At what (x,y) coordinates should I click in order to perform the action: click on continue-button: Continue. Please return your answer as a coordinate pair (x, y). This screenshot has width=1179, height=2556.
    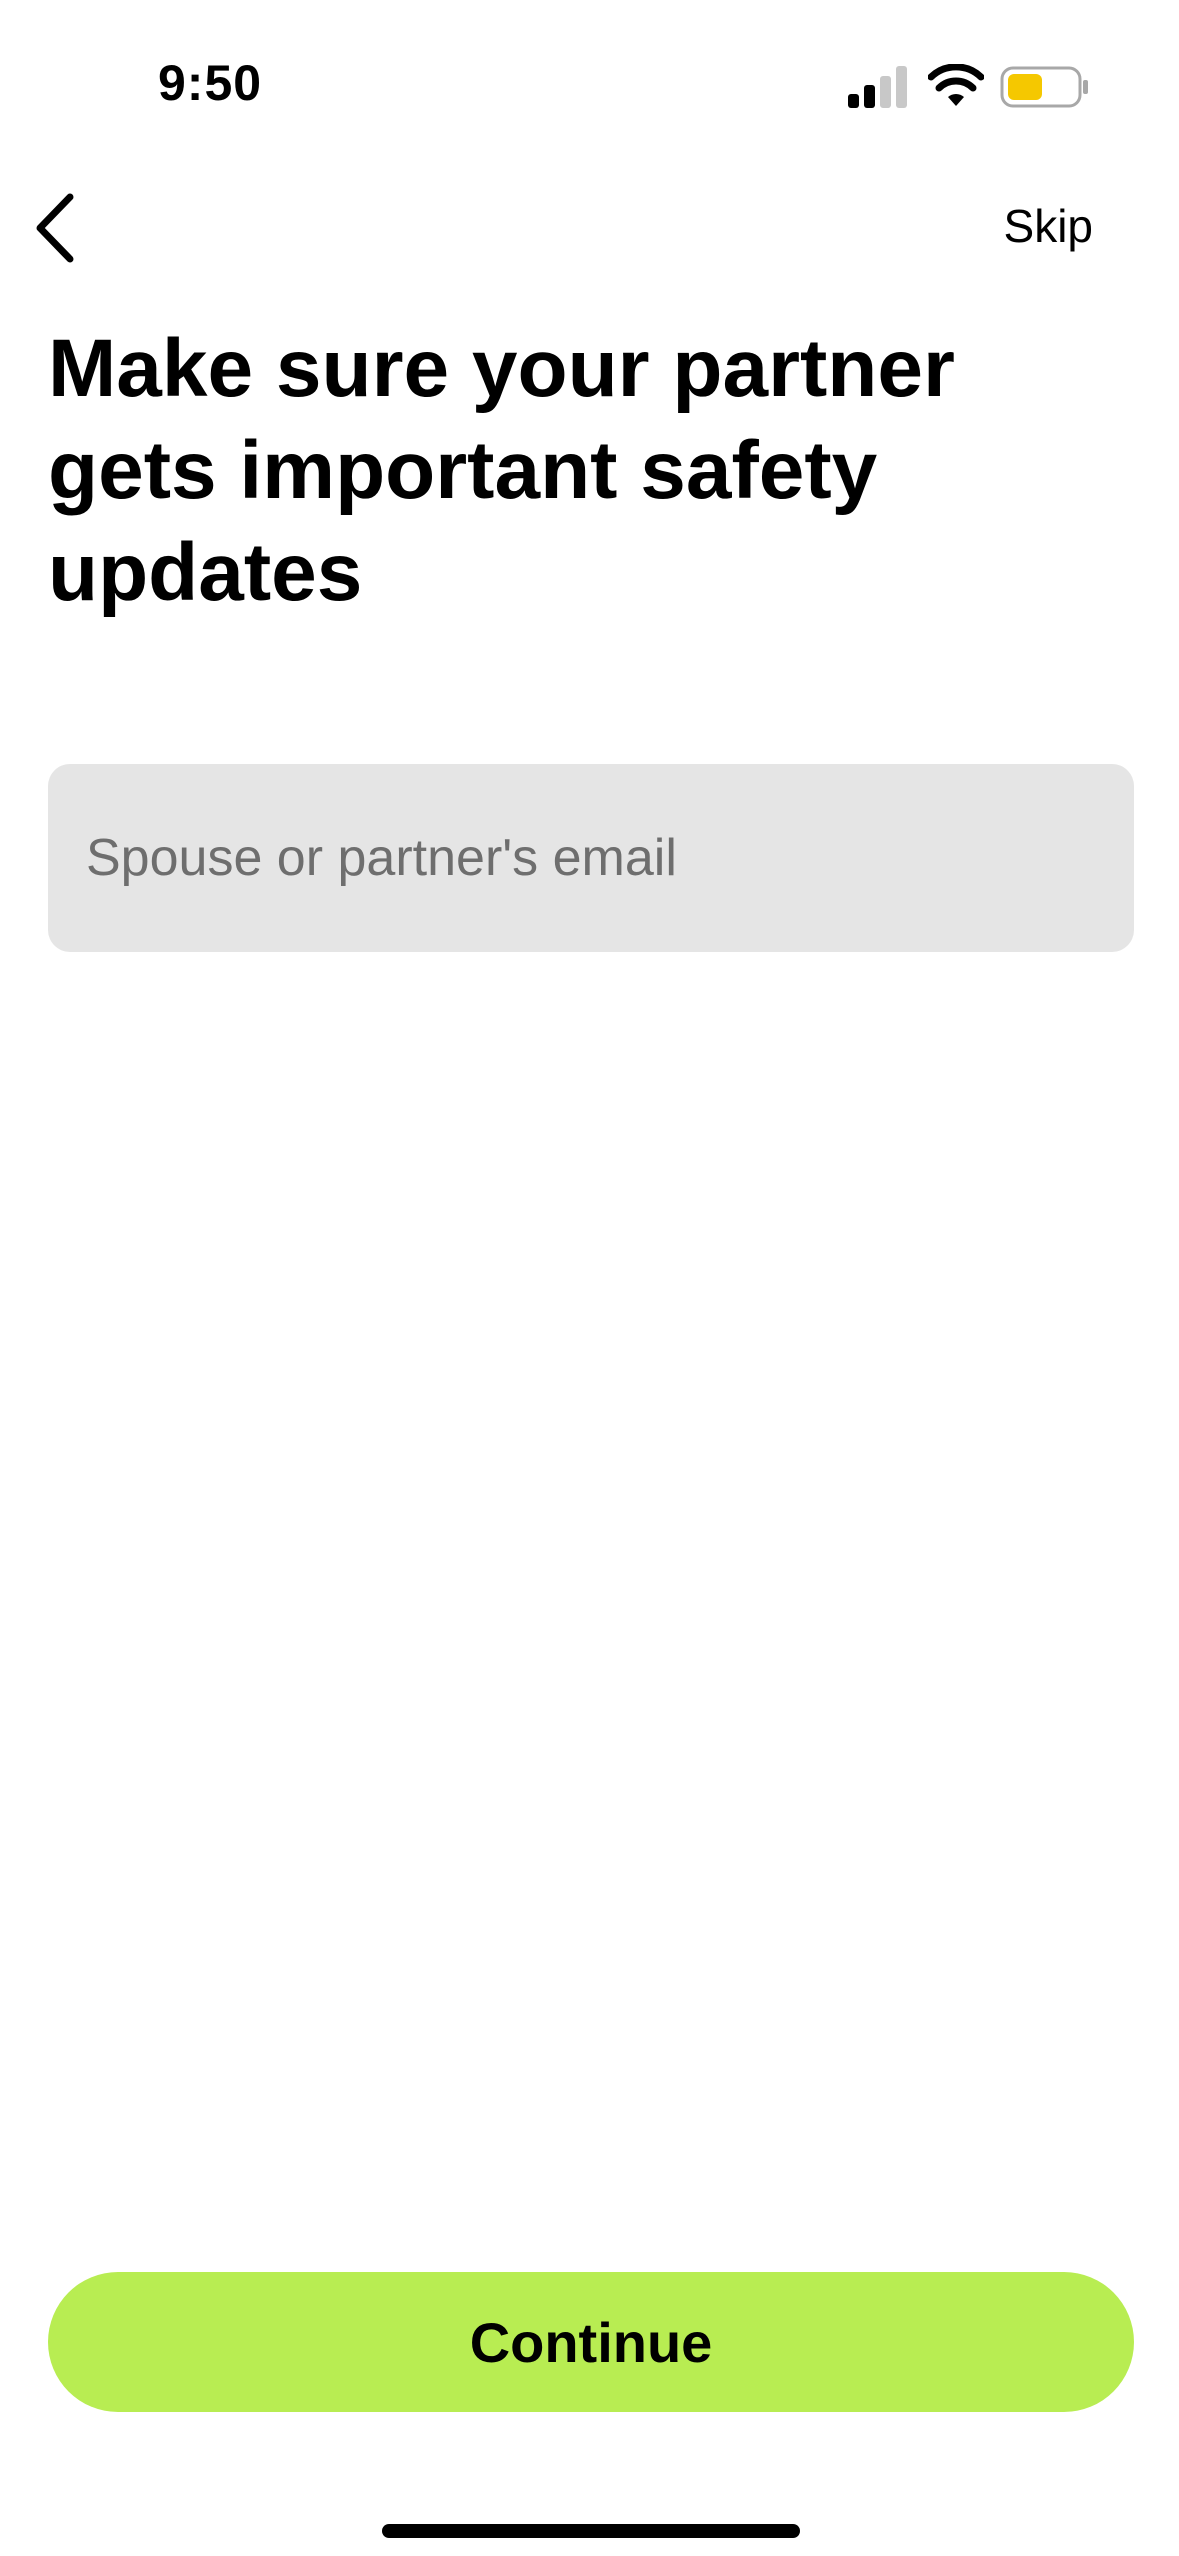
    Looking at the image, I should click on (591, 2342).